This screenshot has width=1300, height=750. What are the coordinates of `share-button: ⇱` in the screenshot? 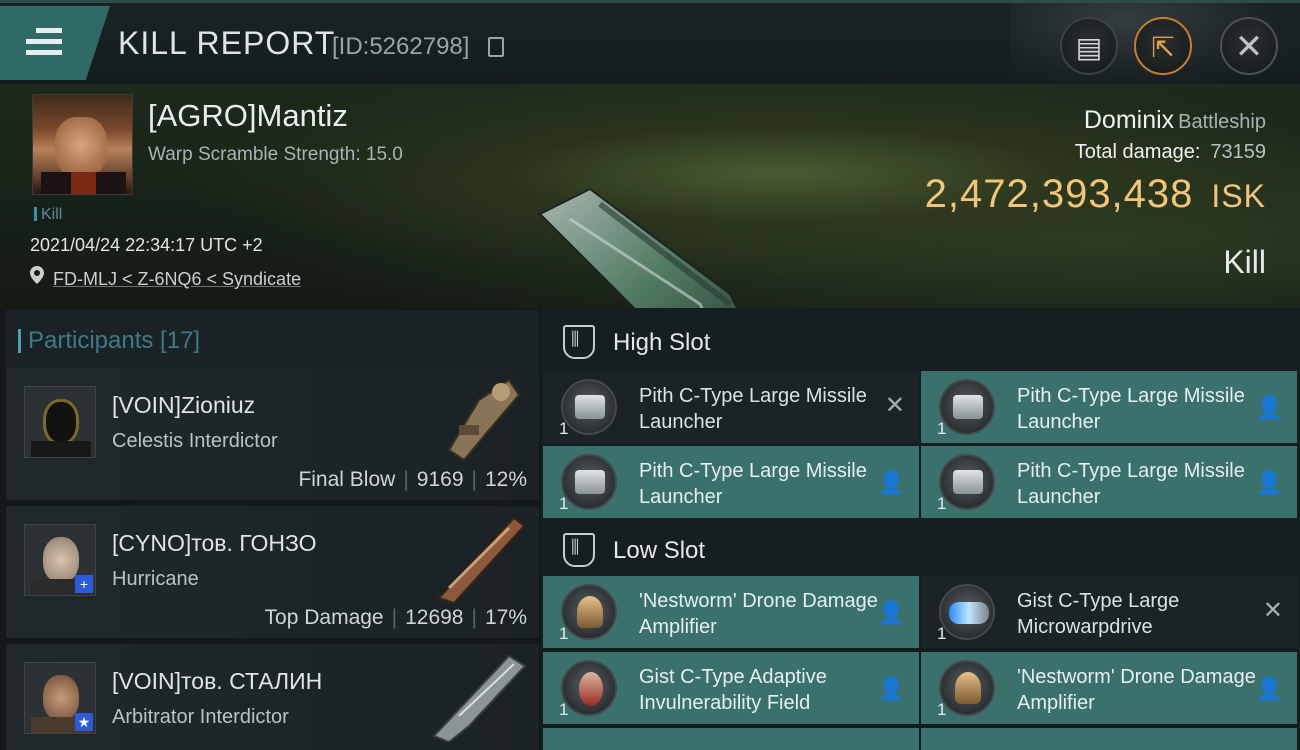 It's located at (1163, 46).